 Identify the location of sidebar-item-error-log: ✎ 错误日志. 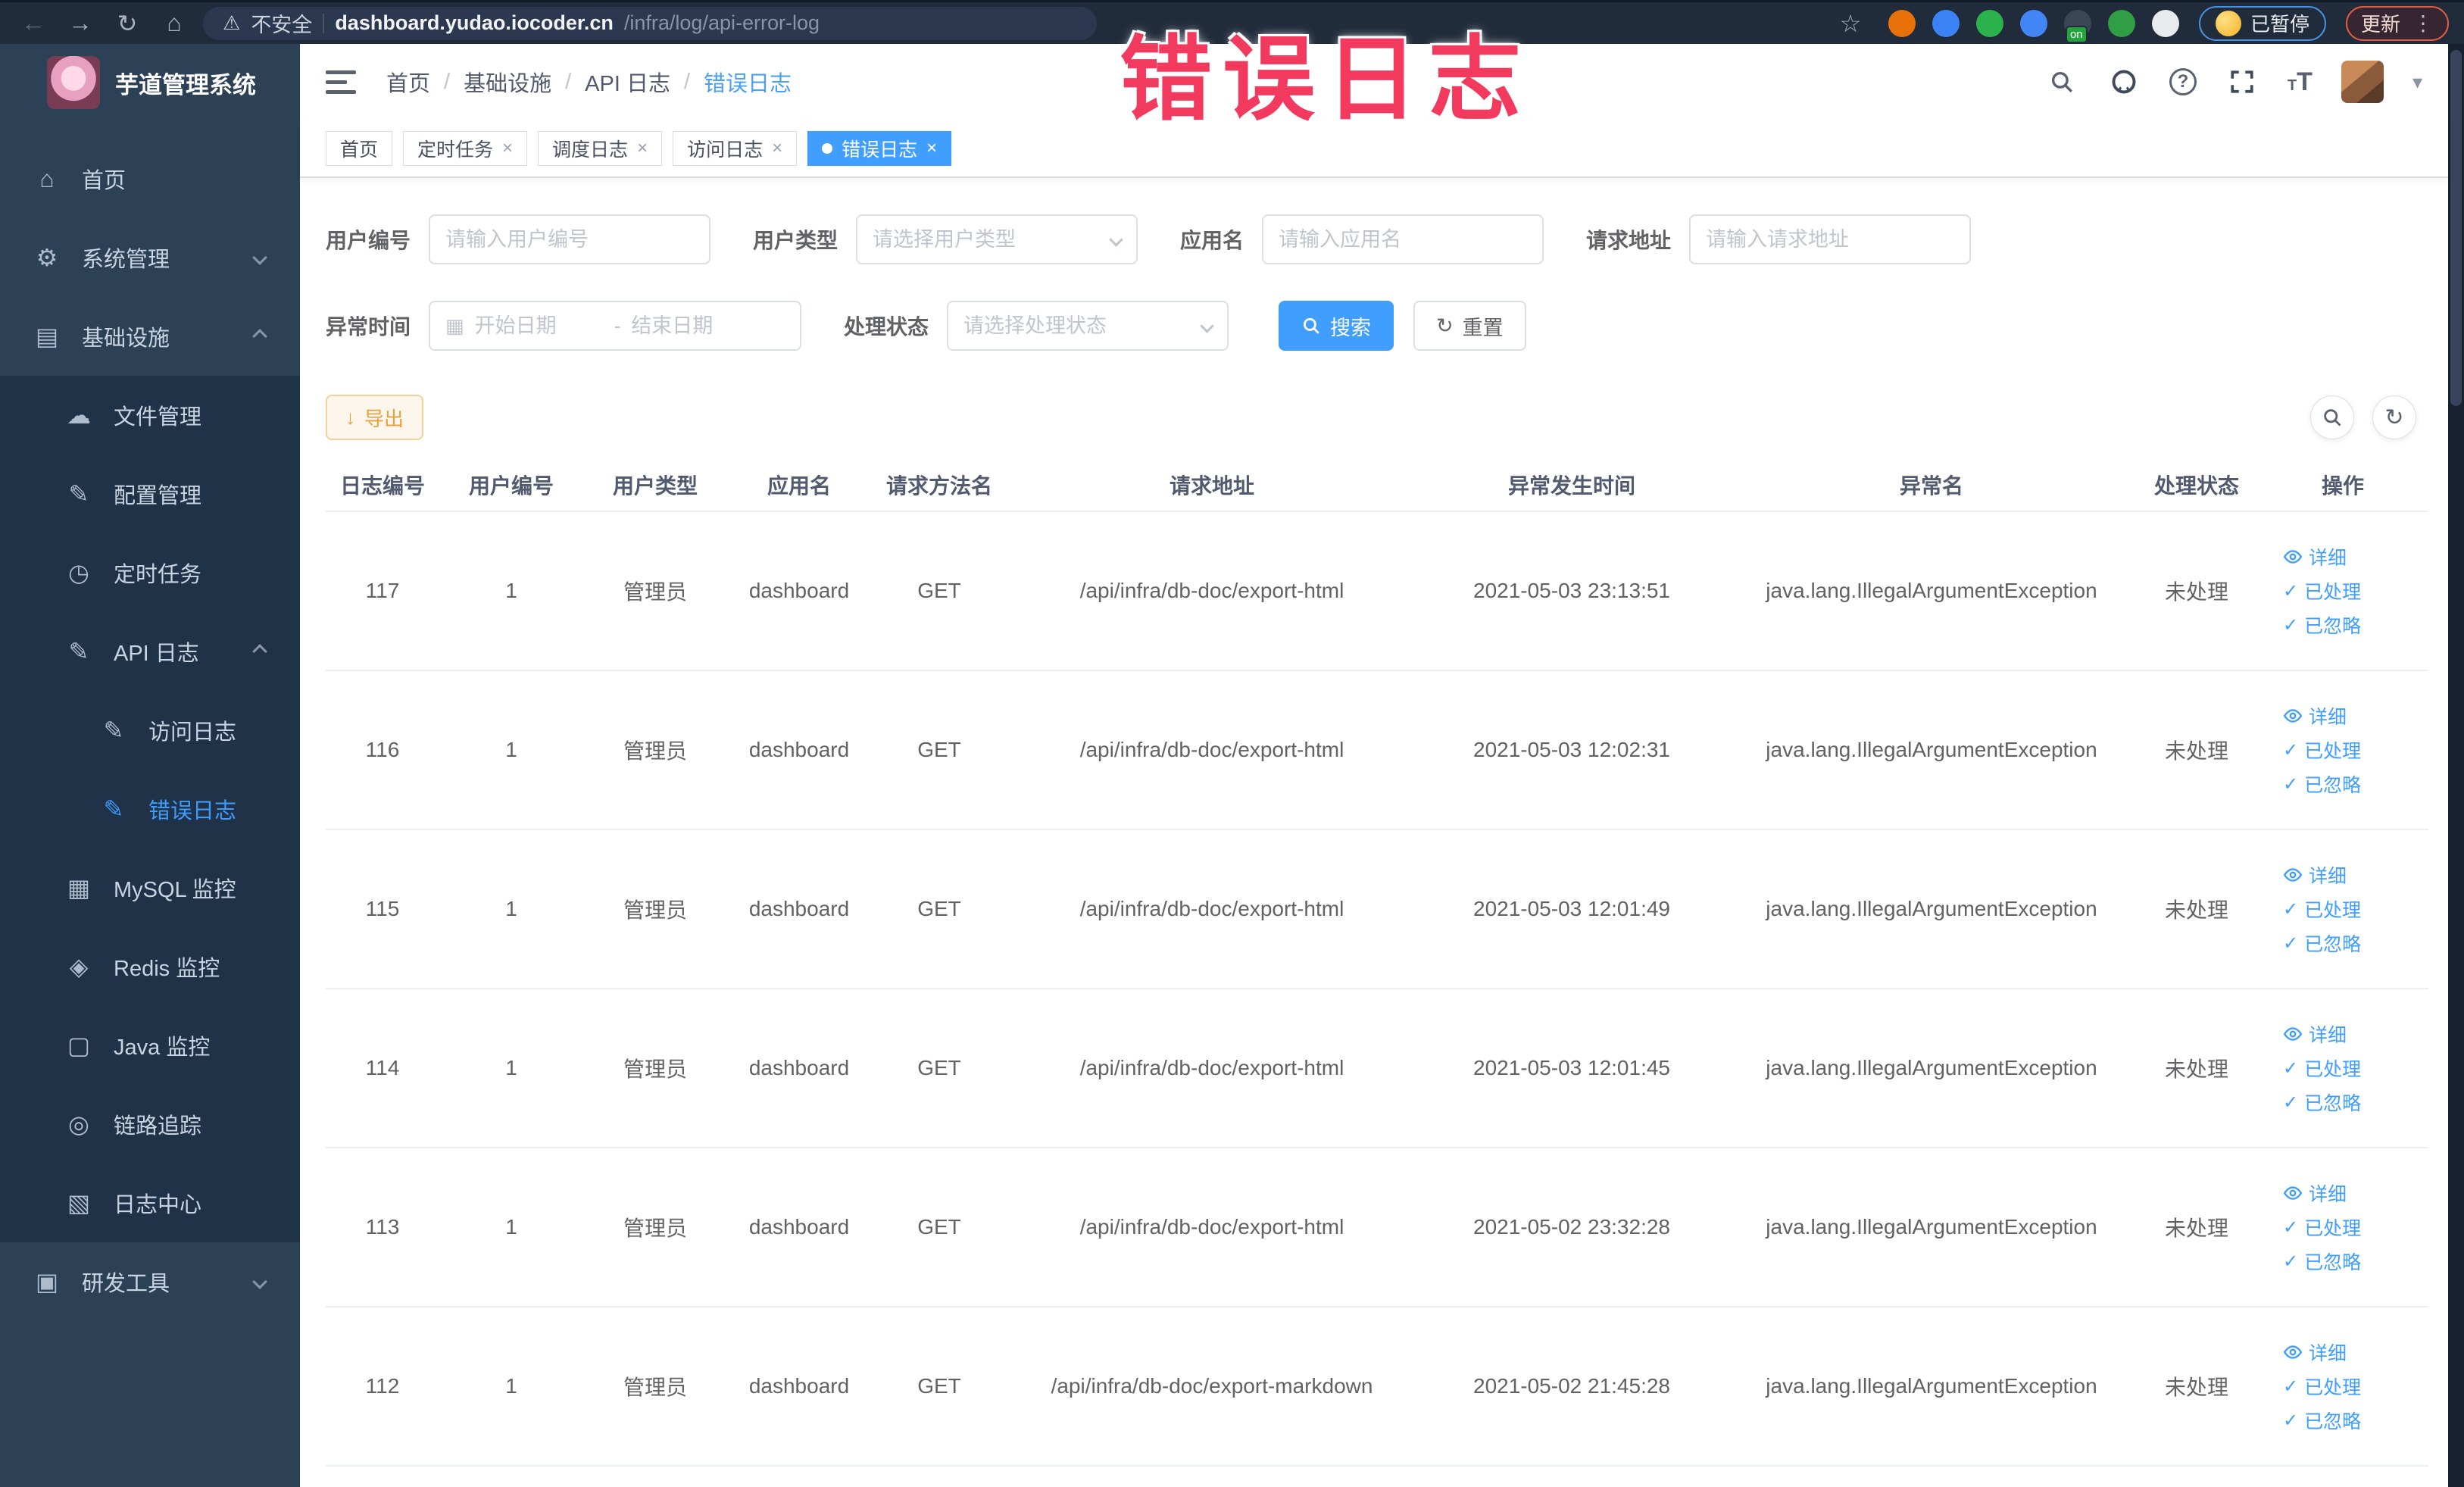
(150, 809).